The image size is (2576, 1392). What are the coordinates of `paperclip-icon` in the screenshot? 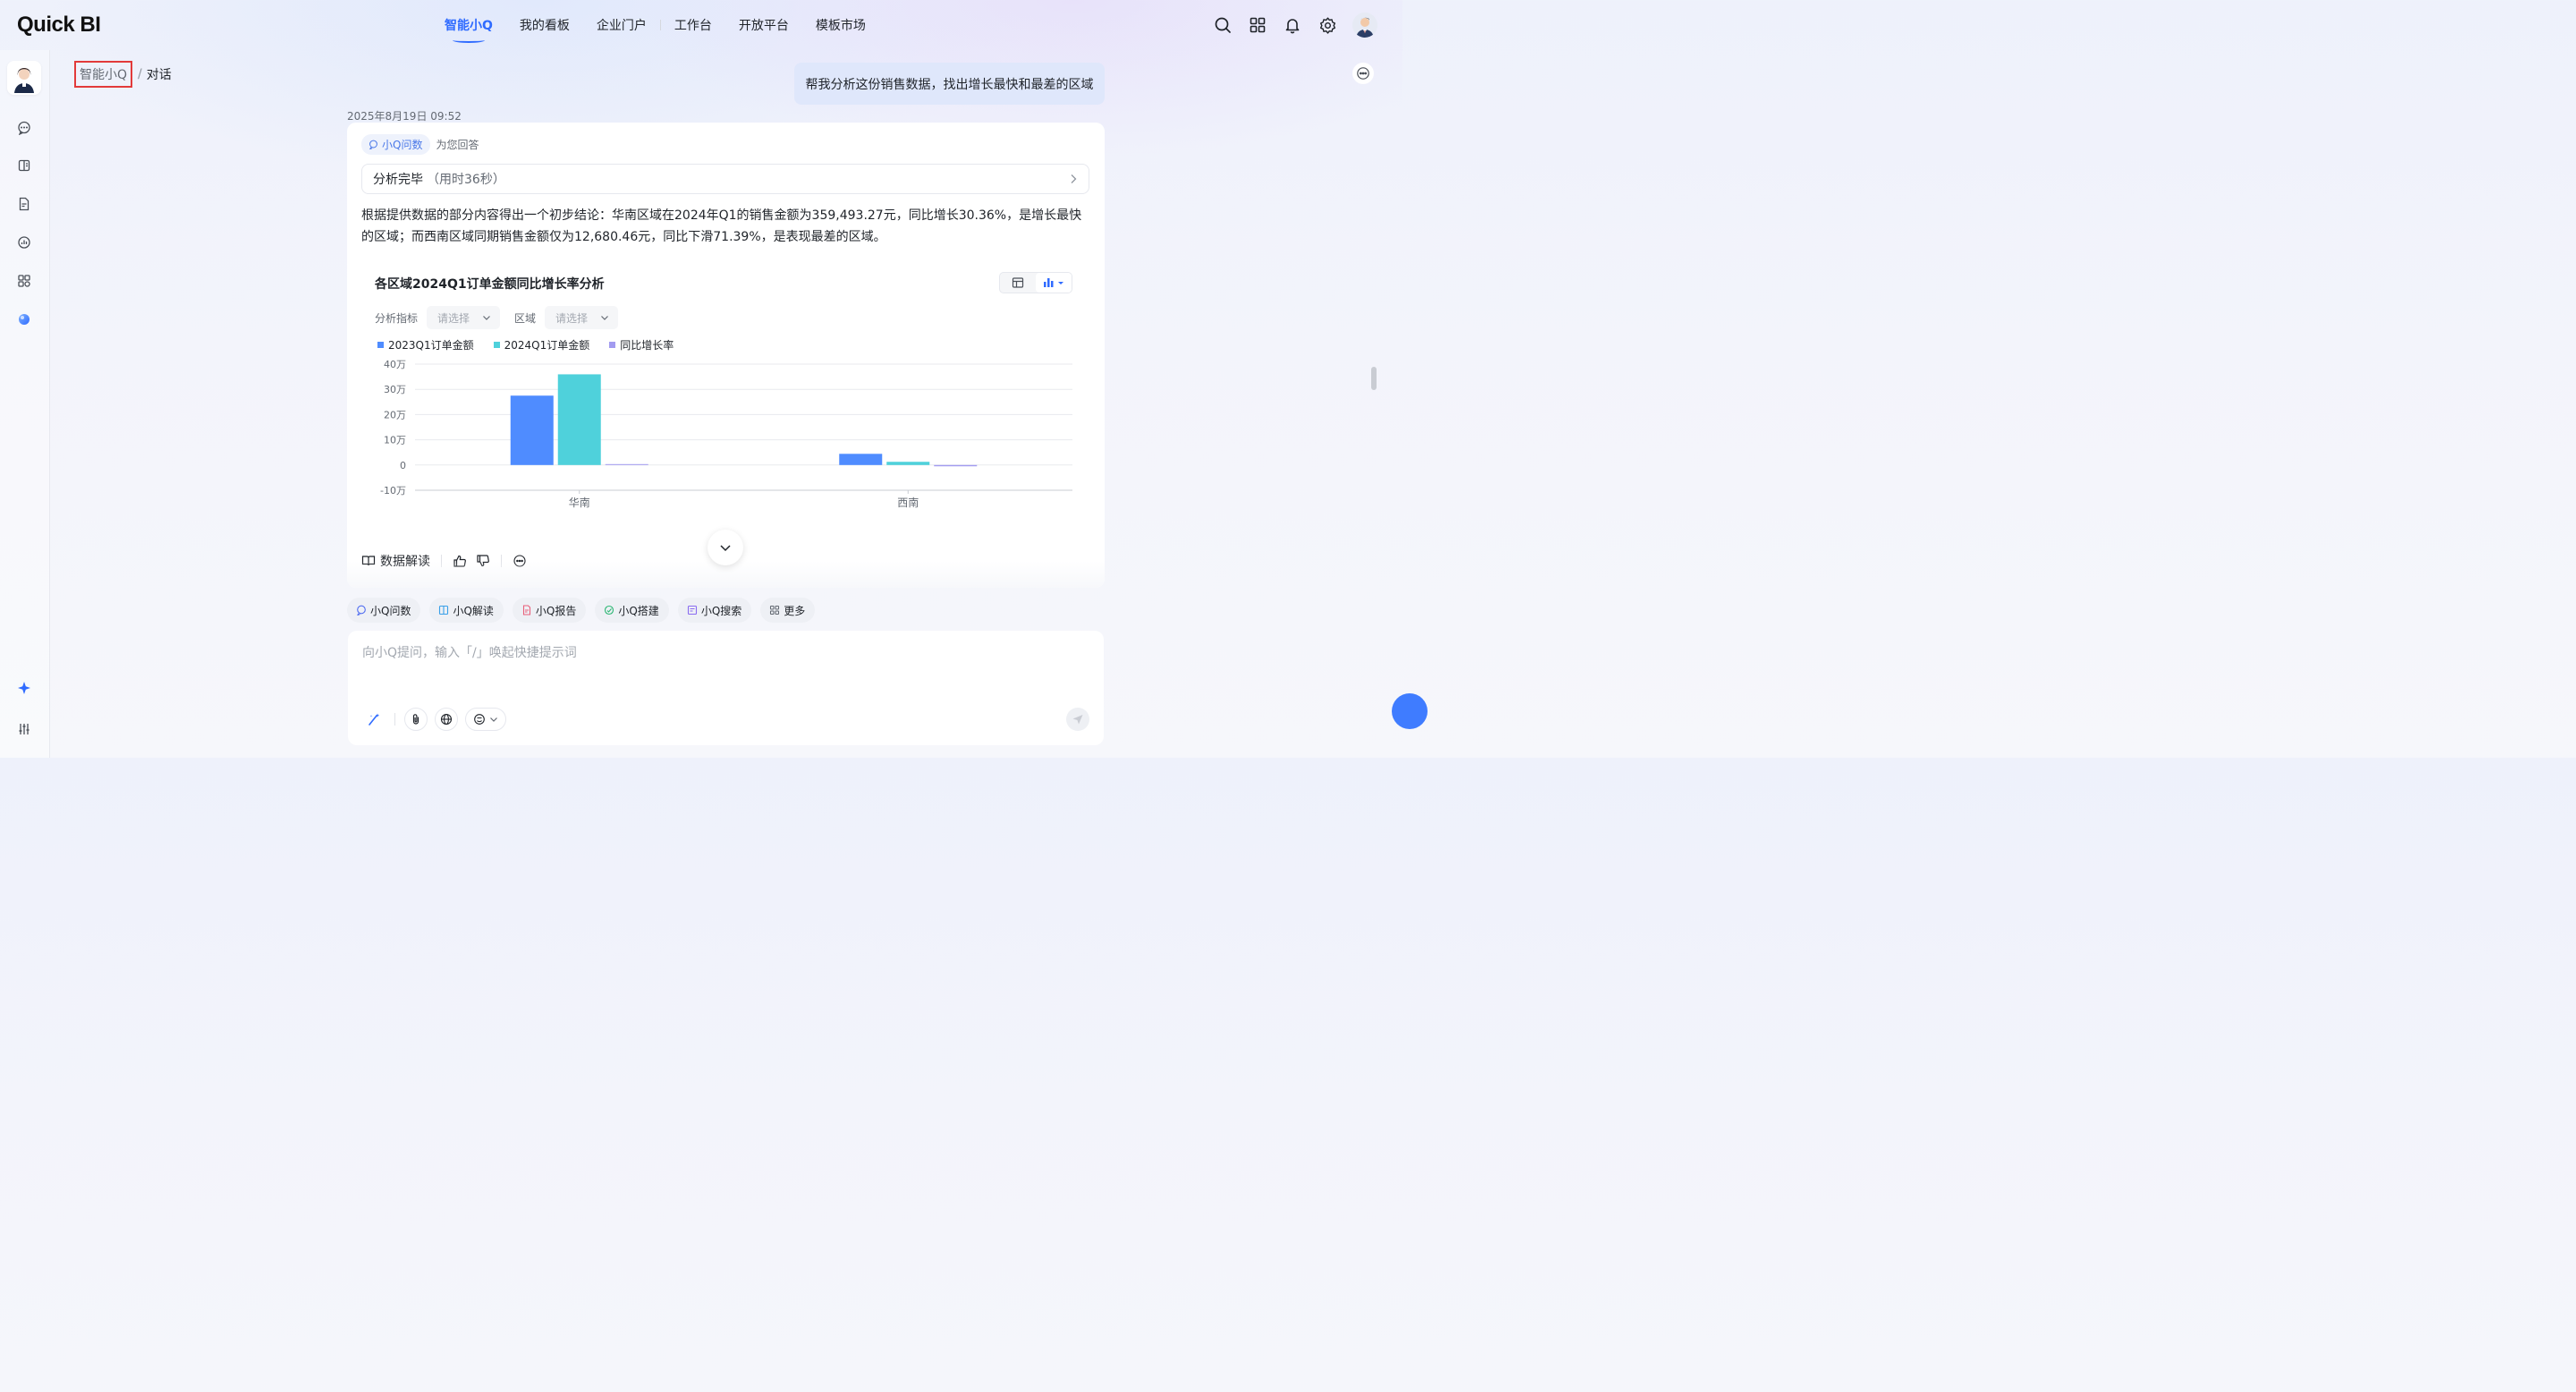 It's located at (415, 719).